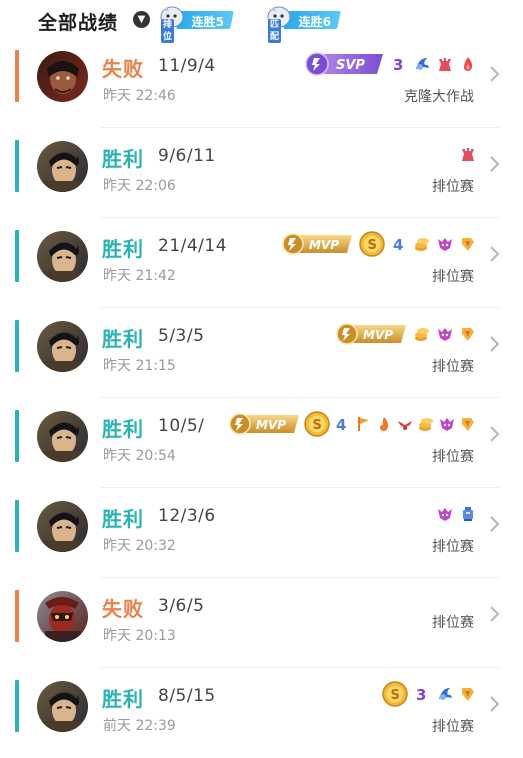 This screenshot has width=523, height=758. Describe the element at coordinates (429, 694) in the screenshot. I see `badge-row: S 3` at that location.